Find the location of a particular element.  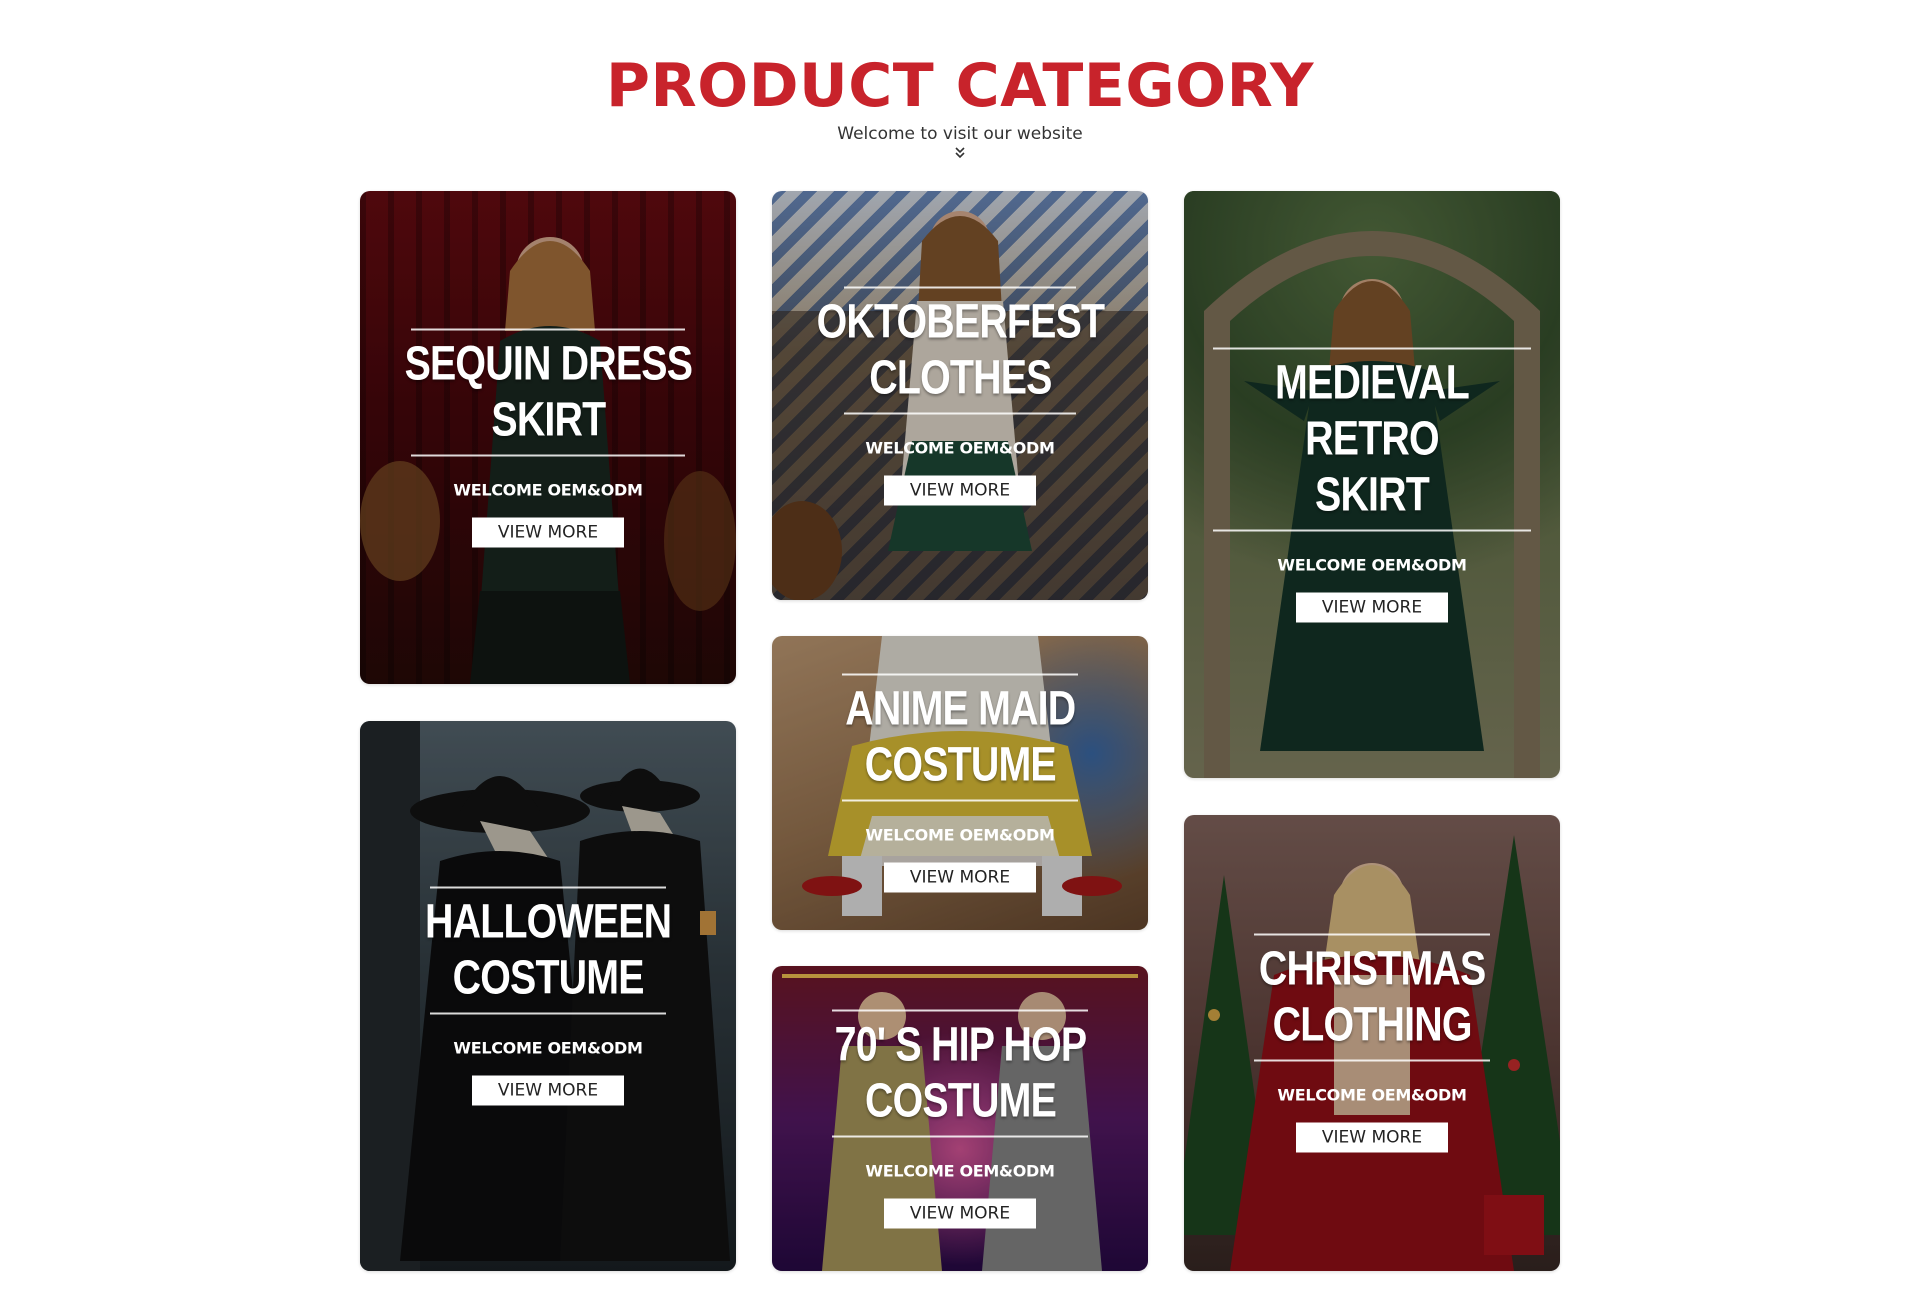

card-title: CHRISTMAS CLOTHING is located at coordinates (1372, 997).